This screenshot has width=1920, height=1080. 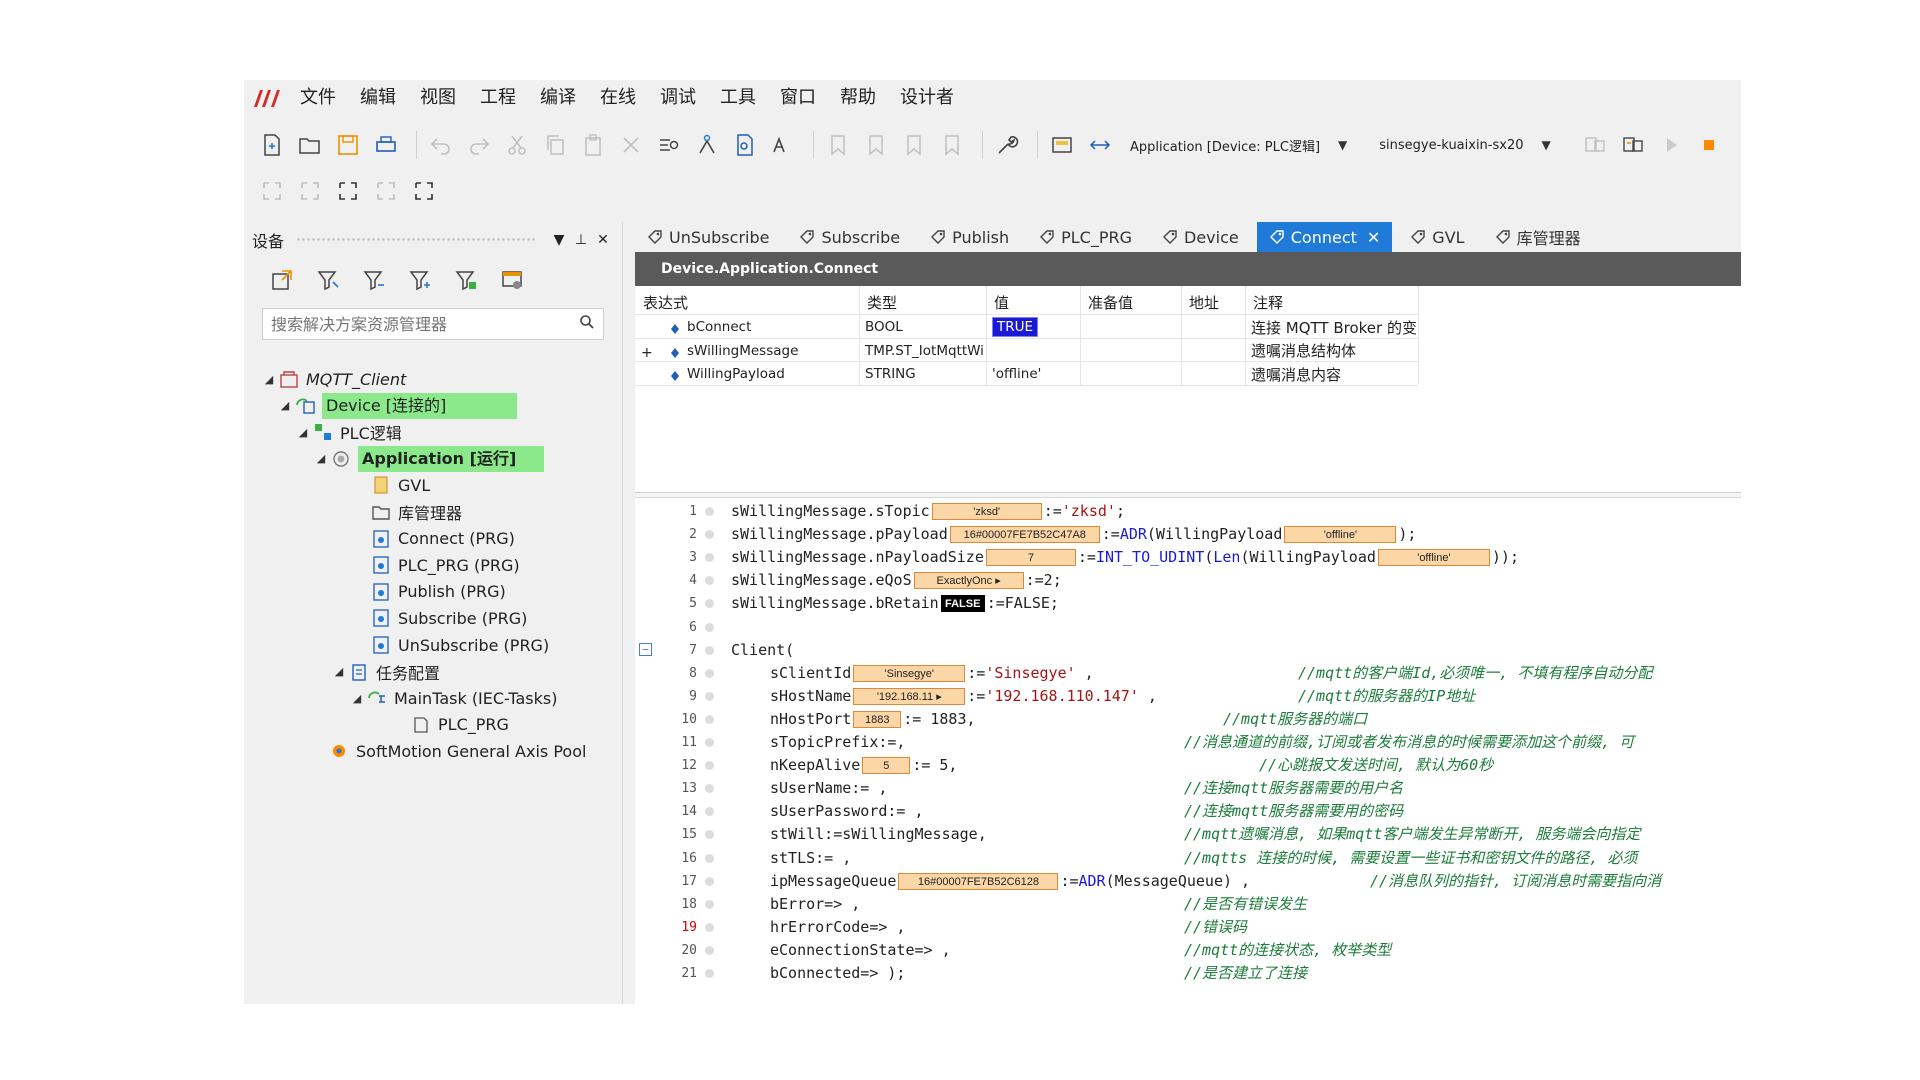 I want to click on inline-value-box: 'offline', so click(x=1433, y=558).